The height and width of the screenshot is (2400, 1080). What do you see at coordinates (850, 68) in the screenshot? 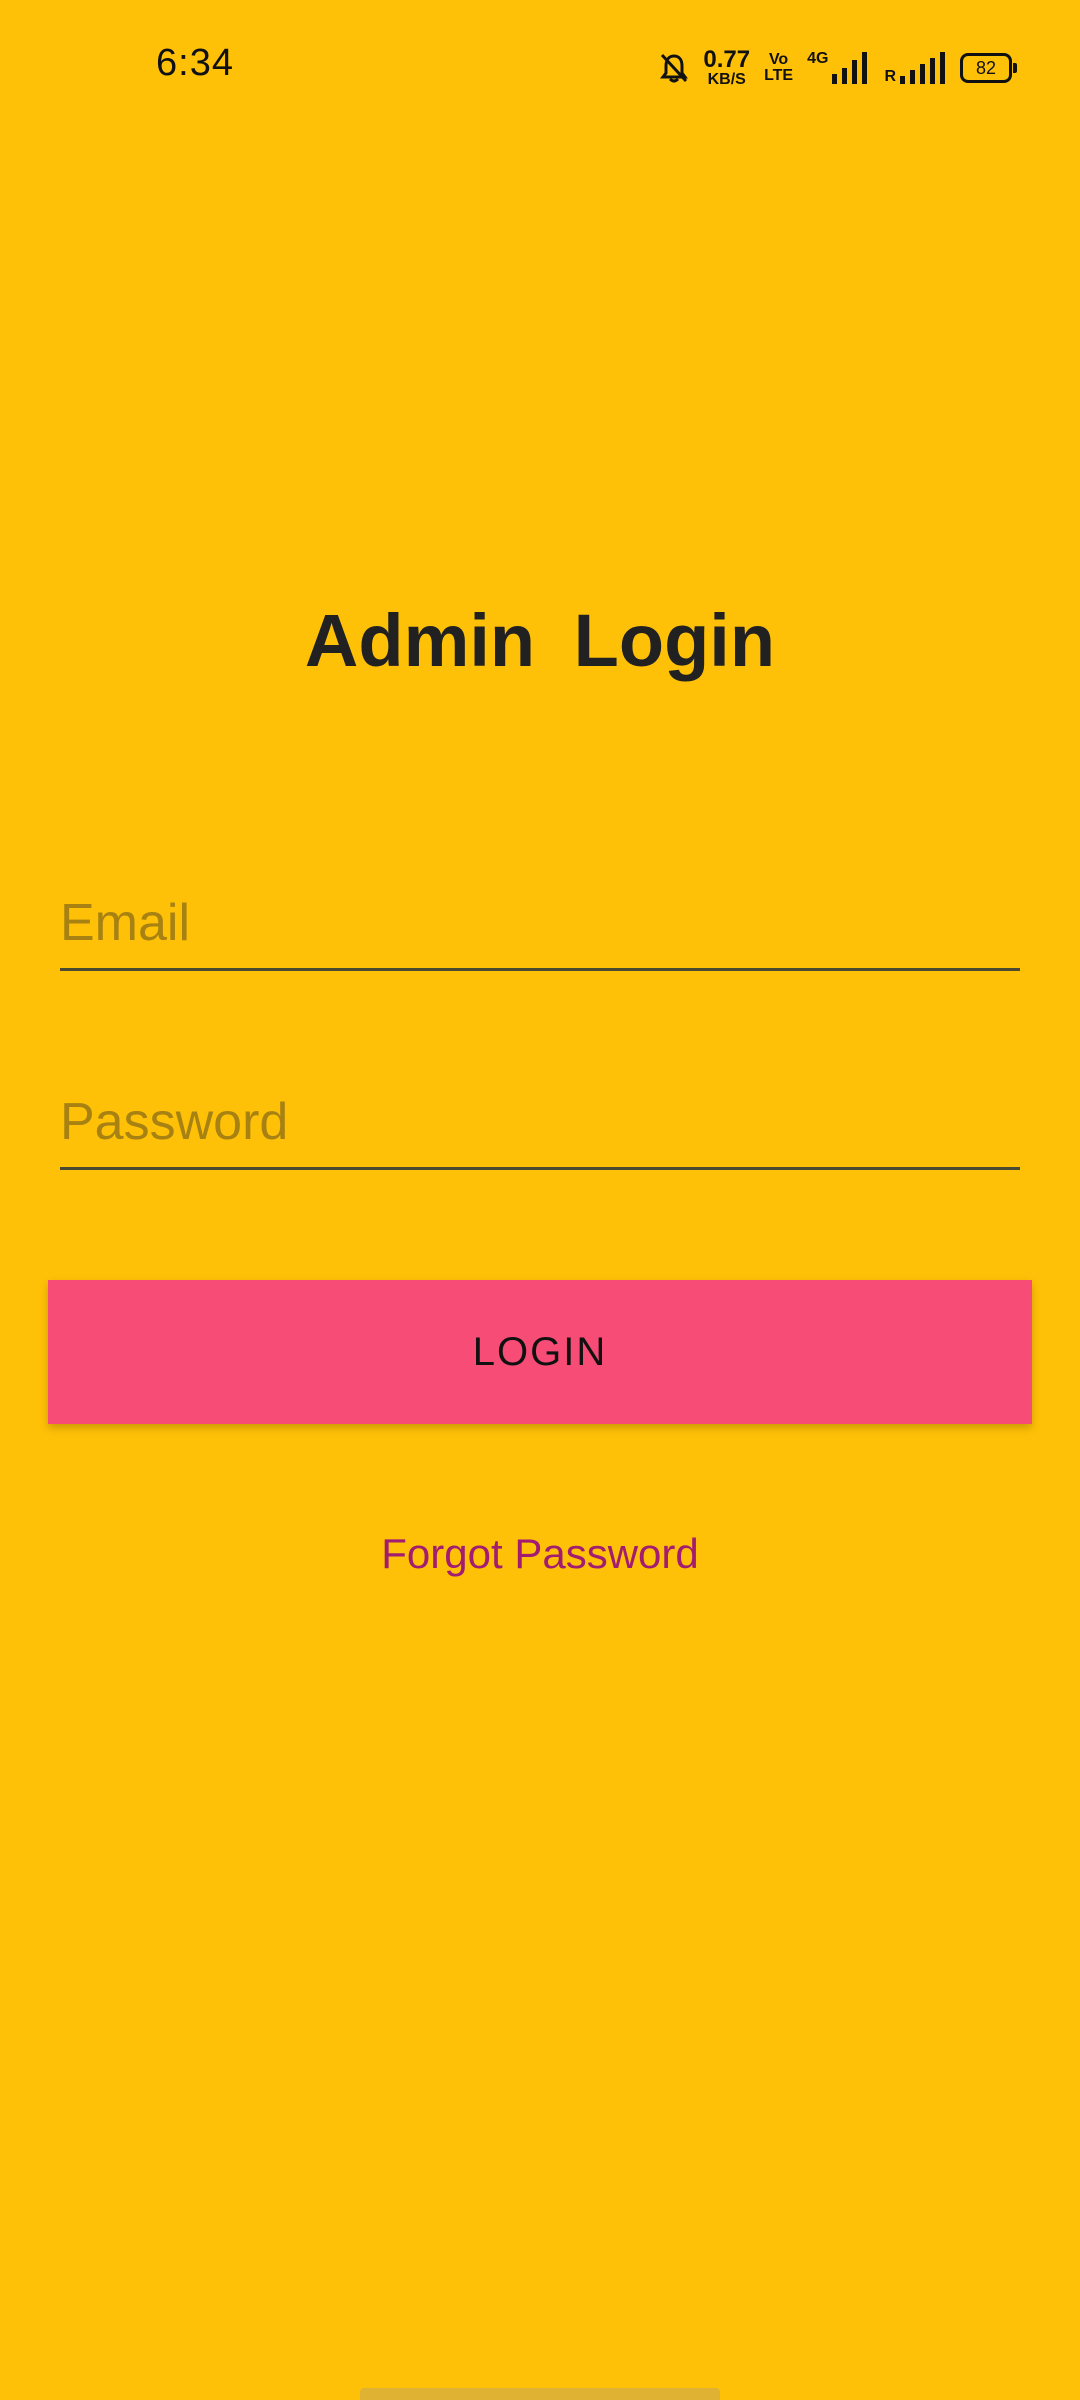
I see `signal-bars-icon` at bounding box center [850, 68].